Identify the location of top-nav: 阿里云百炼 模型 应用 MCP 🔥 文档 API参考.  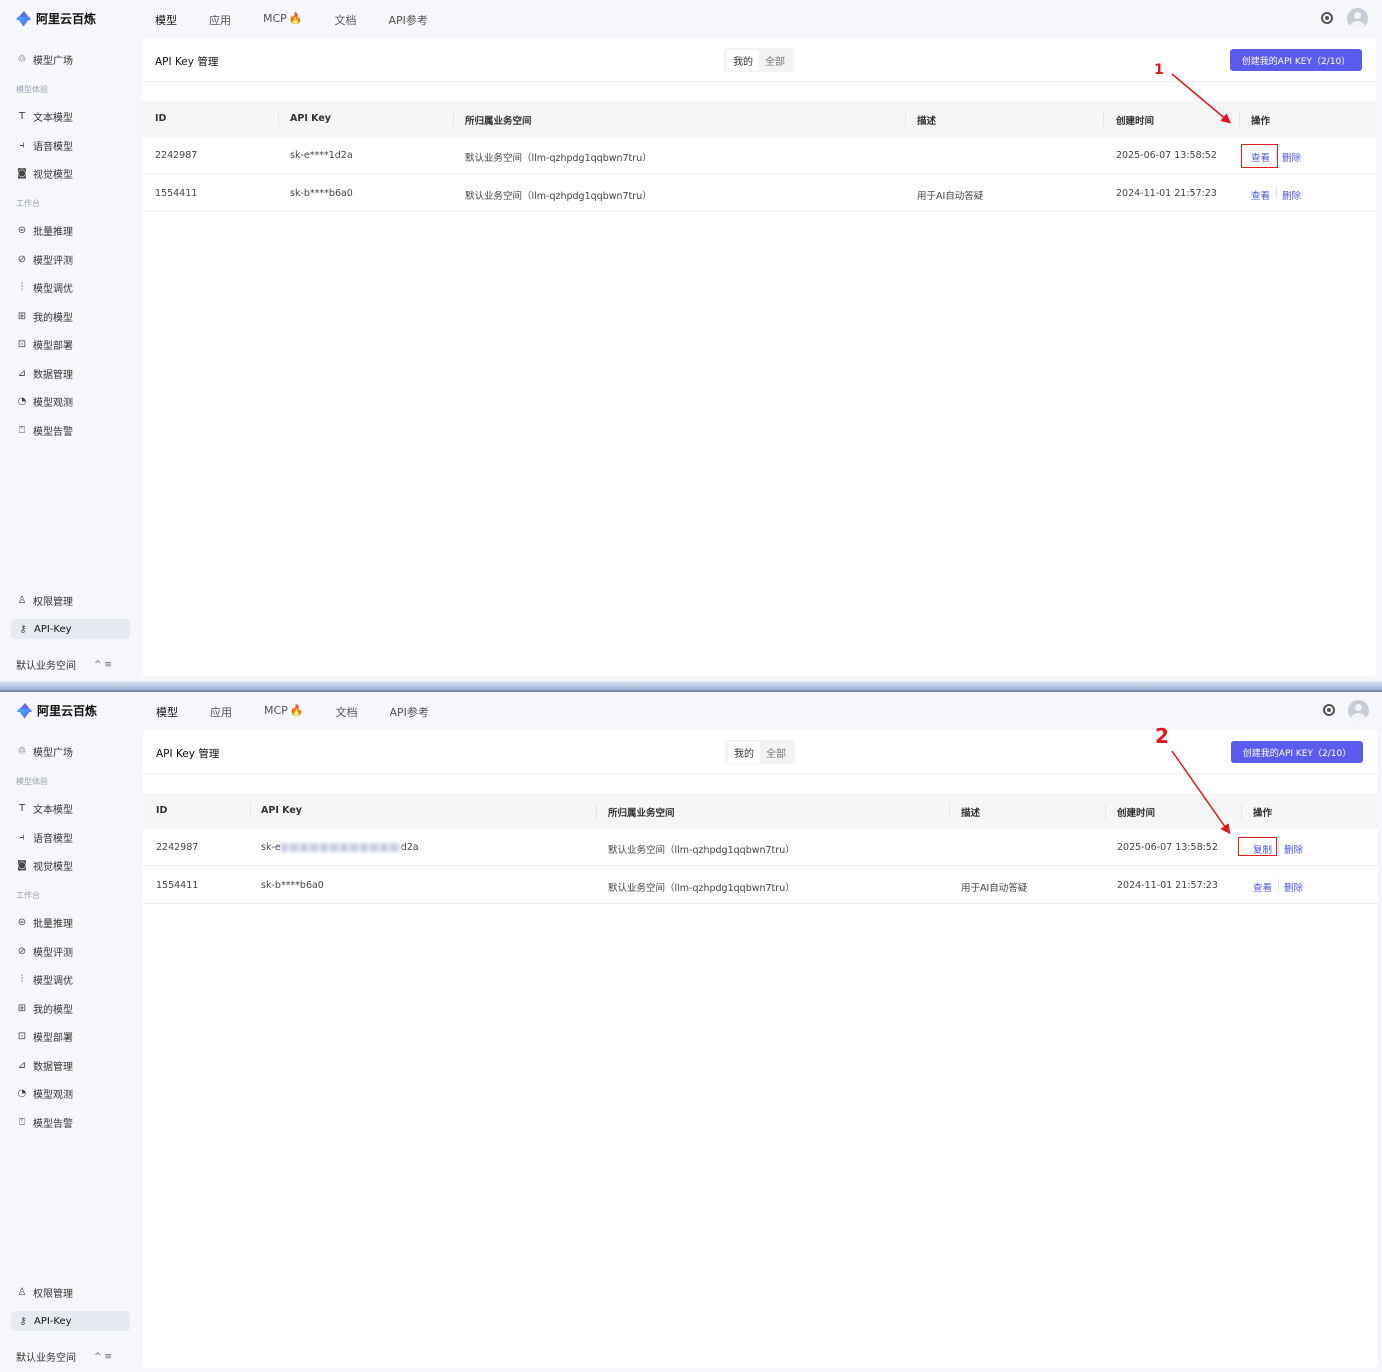
(691, 711).